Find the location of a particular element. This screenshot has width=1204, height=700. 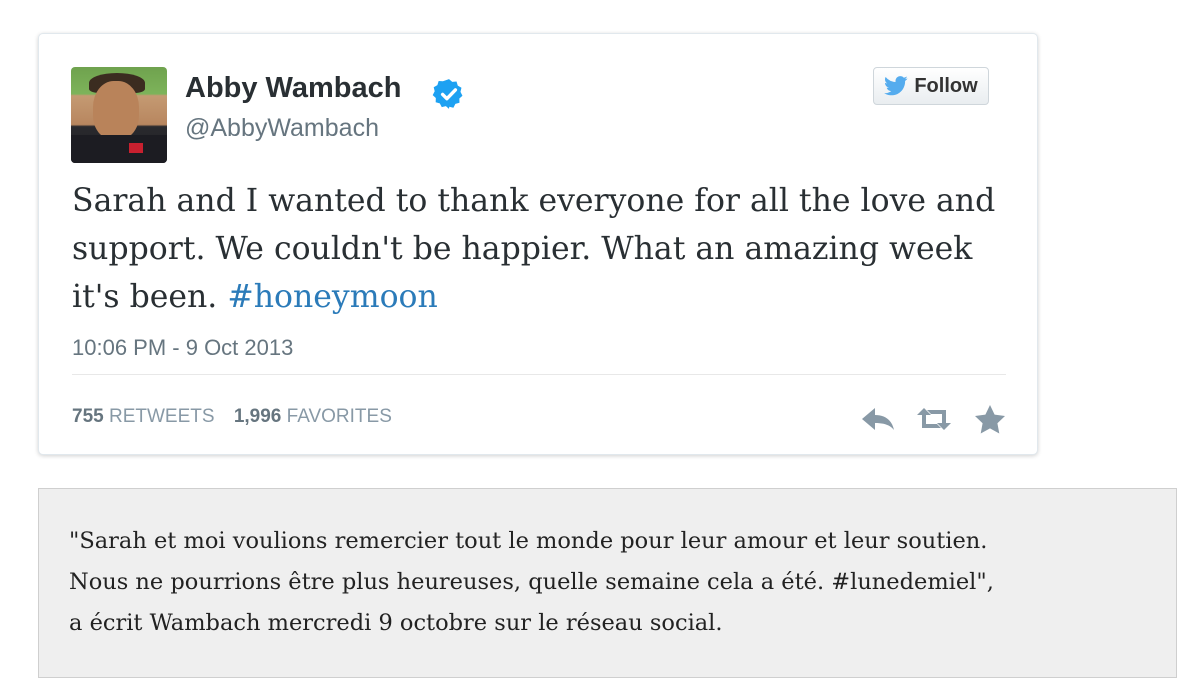

divider is located at coordinates (539, 374).